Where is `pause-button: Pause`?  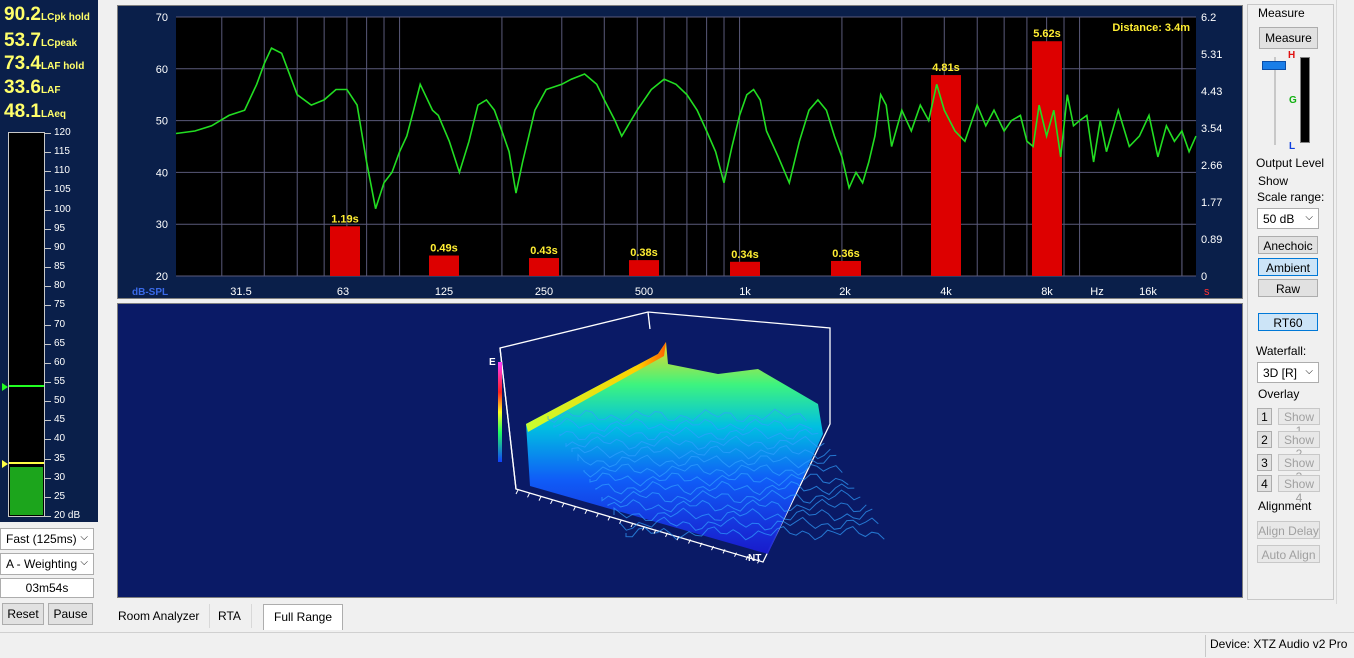
pause-button: Pause is located at coordinates (70, 614).